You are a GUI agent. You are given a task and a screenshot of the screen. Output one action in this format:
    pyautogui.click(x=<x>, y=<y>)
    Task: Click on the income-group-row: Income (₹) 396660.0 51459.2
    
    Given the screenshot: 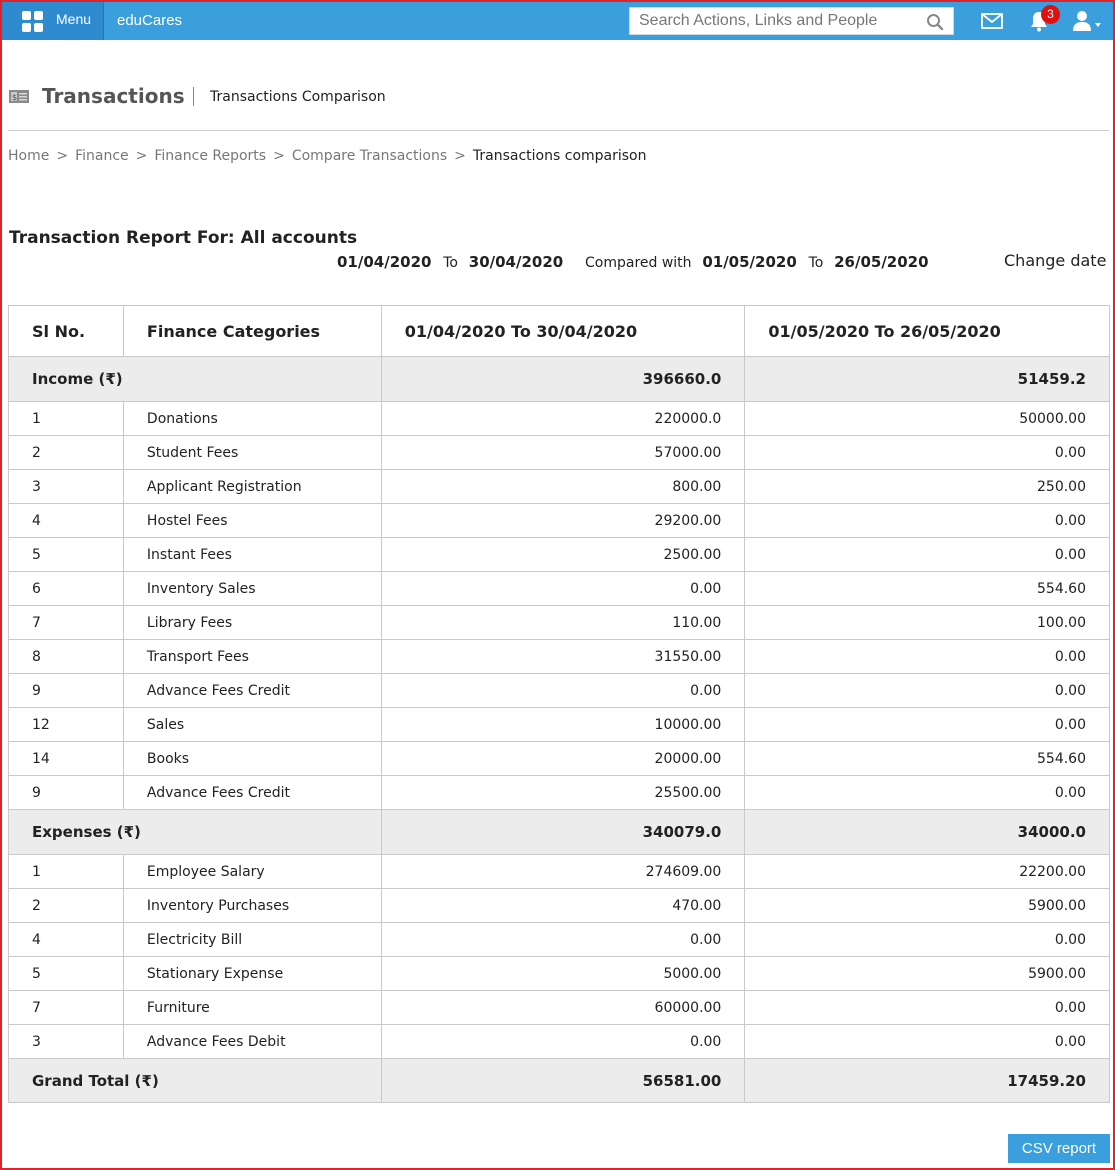 What is the action you would take?
    pyautogui.click(x=559, y=379)
    